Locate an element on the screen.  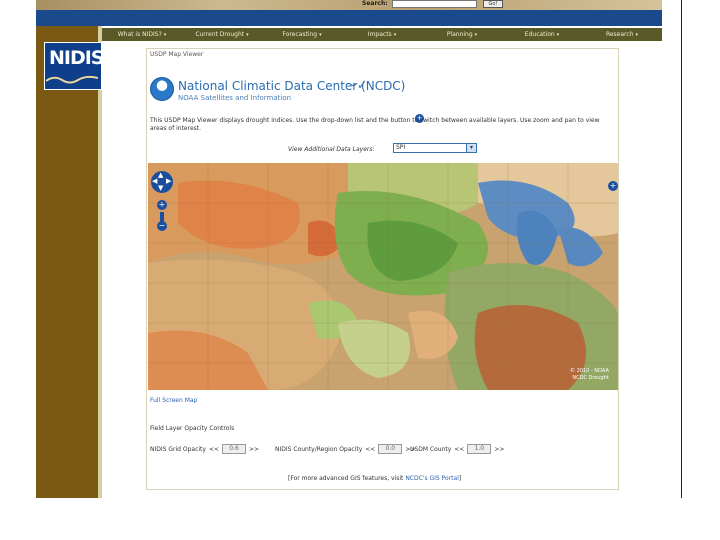
nav-item-education: Education ▾ is located at coordinates (542, 34).